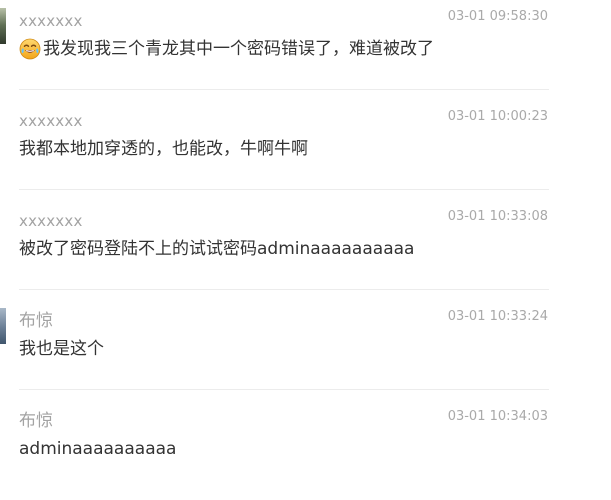  Describe the element at coordinates (217, 249) in the screenshot. I see `comment-text: 被改了密码登陆不上的试试密码adminaaaaaaaaaa` at that location.